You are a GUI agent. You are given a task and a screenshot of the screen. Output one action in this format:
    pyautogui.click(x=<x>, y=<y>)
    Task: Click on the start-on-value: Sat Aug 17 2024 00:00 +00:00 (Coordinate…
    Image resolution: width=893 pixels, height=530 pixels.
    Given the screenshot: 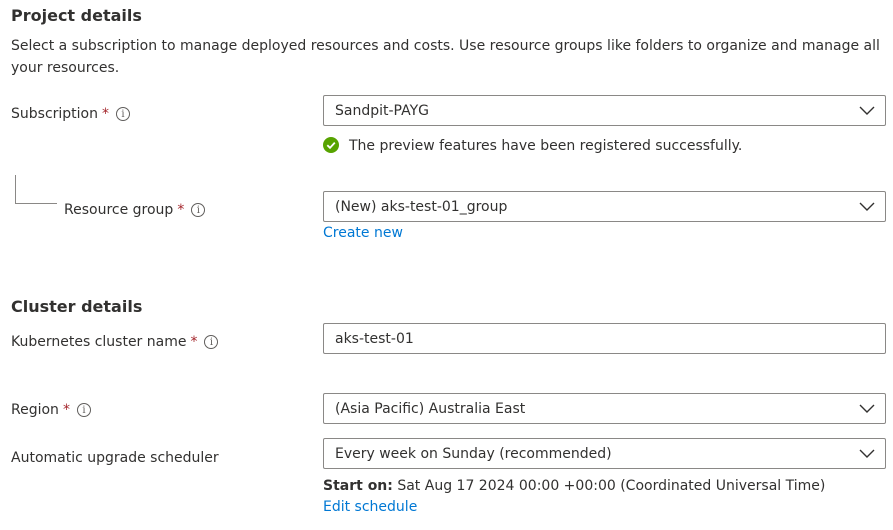 What is the action you would take?
    pyautogui.click(x=611, y=486)
    